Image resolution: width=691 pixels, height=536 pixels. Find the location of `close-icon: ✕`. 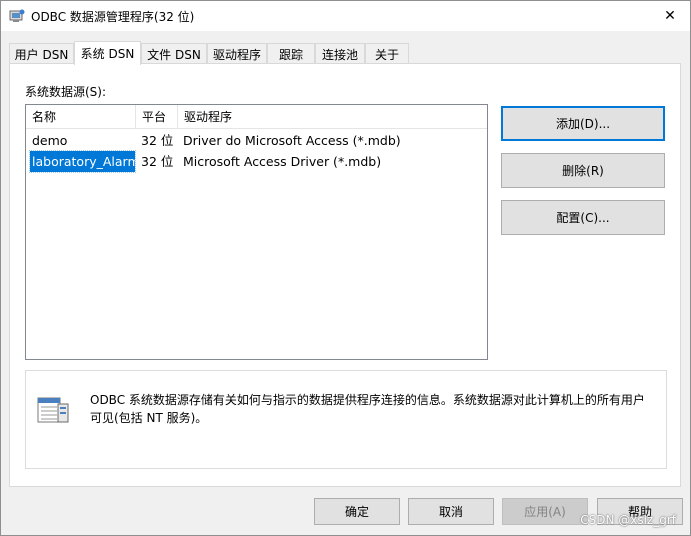

close-icon: ✕ is located at coordinates (670, 16).